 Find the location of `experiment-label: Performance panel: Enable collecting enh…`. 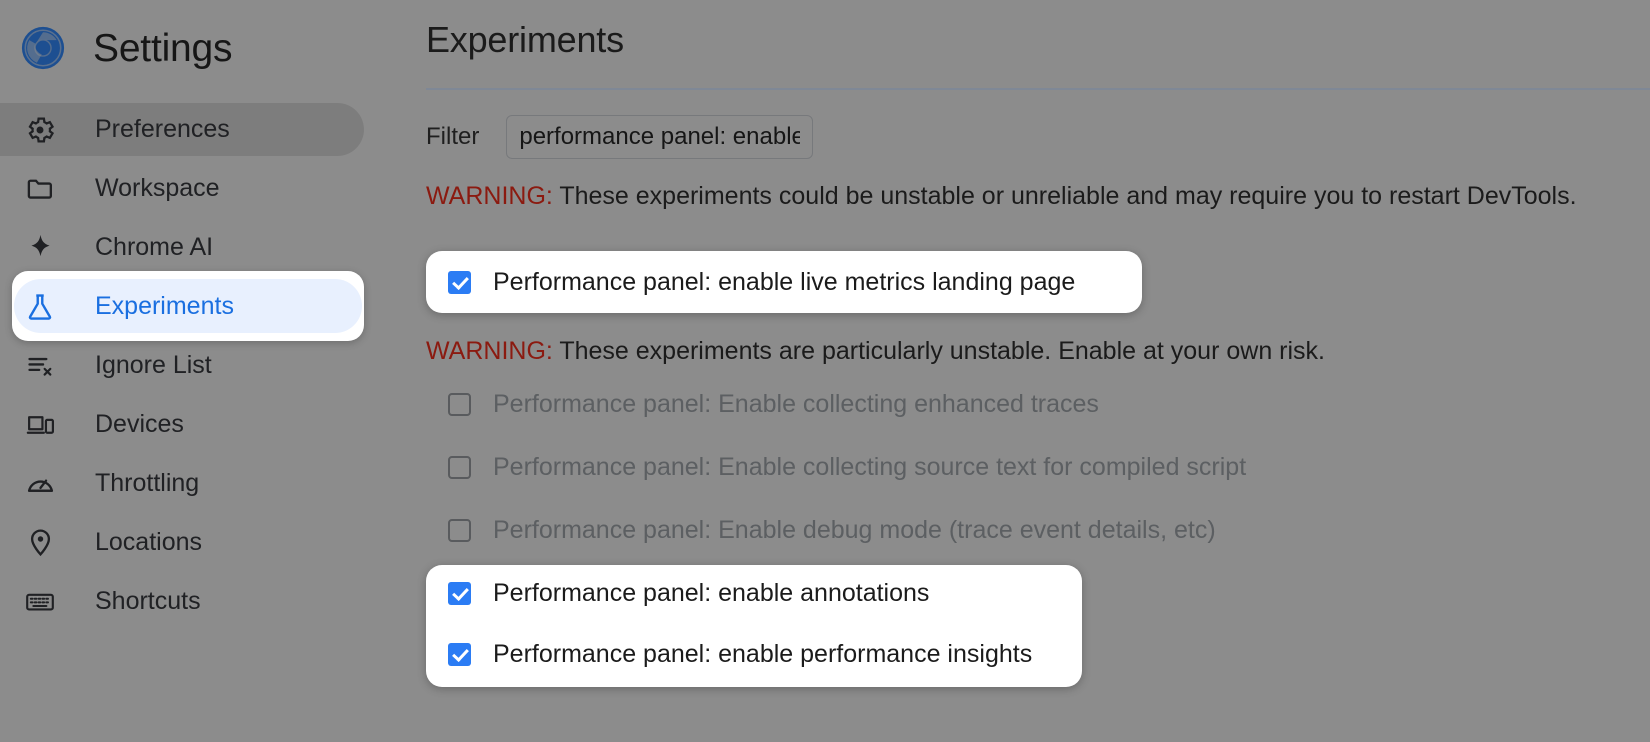

experiment-label: Performance panel: Enable collecting enh… is located at coordinates (796, 403).